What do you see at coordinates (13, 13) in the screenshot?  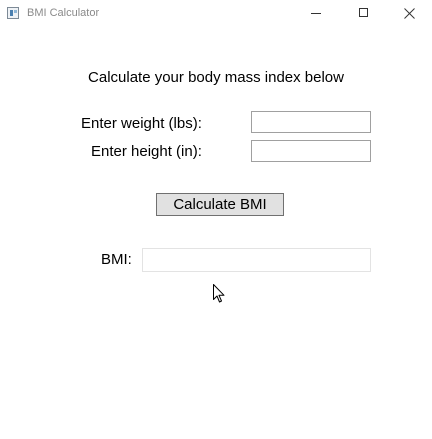 I see `app-icon` at bounding box center [13, 13].